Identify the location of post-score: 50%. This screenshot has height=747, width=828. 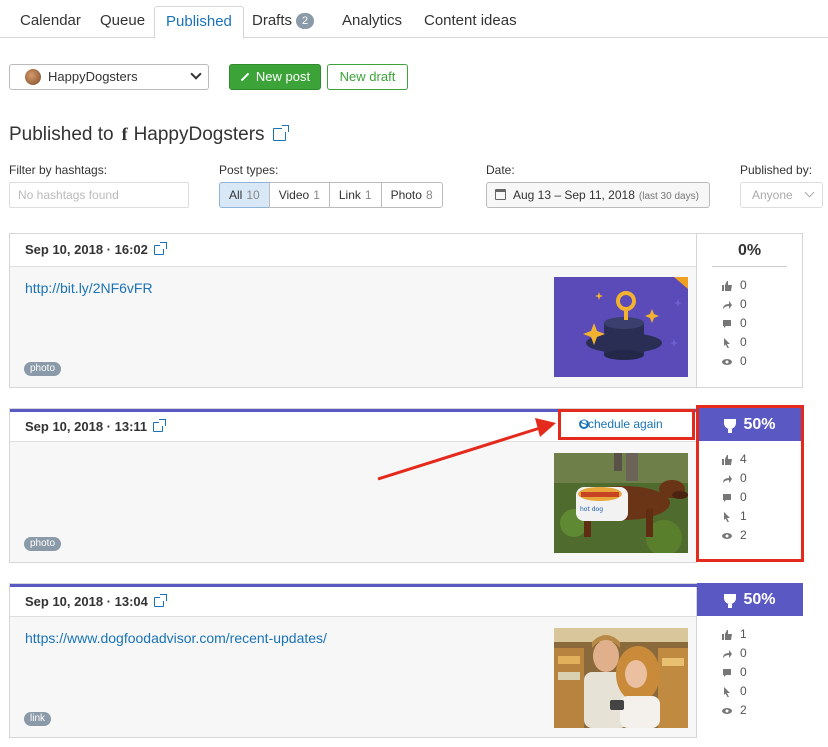
(759, 599).